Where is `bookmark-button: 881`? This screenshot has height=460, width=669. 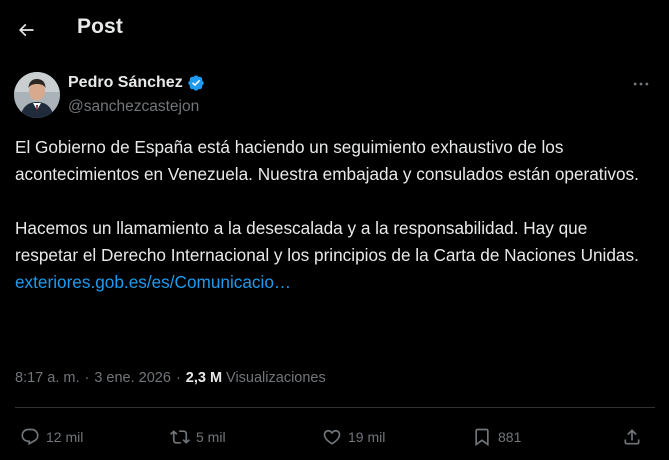
bookmark-button: 881 is located at coordinates (496, 437).